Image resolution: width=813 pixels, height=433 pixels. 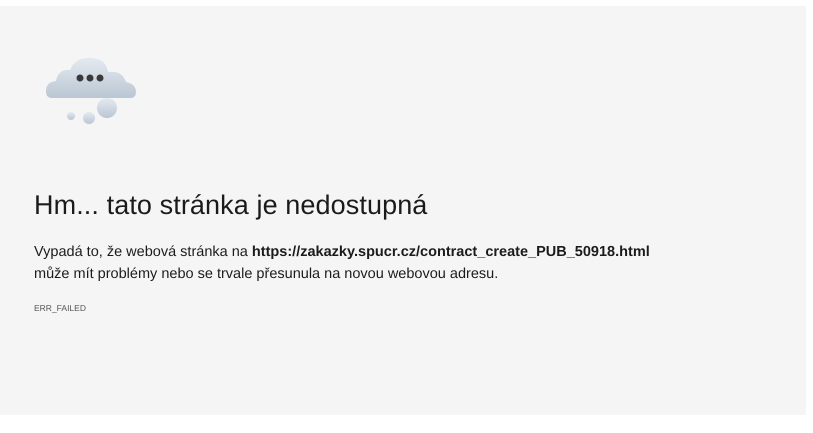 What do you see at coordinates (342, 263) in the screenshot?
I see `error-message: Vypadá to, že webová stránka na https://zakazky.spucr.cz/contract_create_PUB_50918.html může mít problémy nebo se trvale přesunula na novou webovou adresu.` at bounding box center [342, 263].